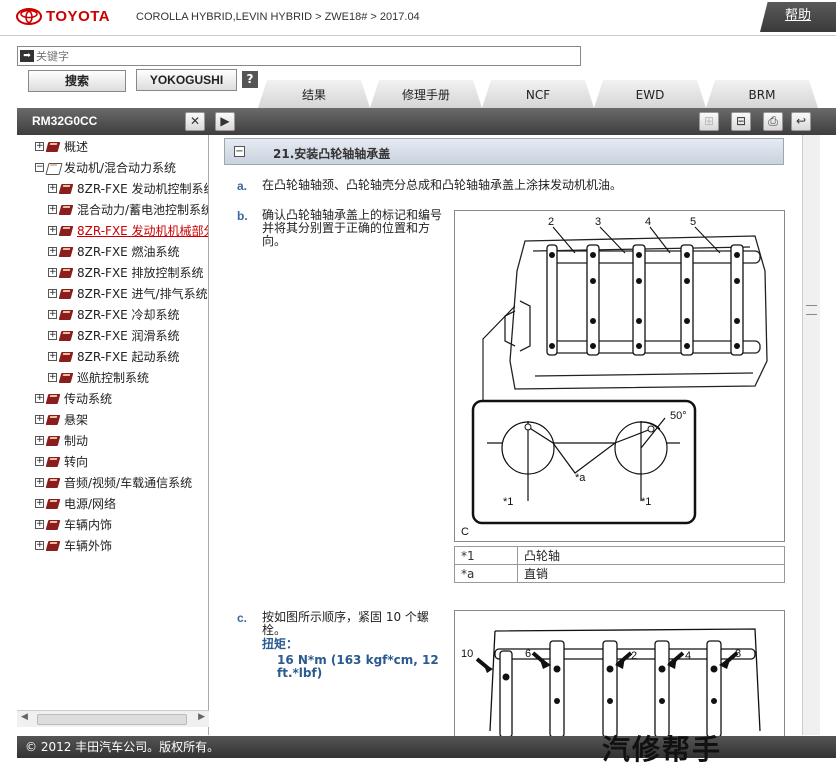 Image resolution: width=836 pixels, height=770 pixels. Describe the element at coordinates (186, 80) in the screenshot. I see `yokogushi-button: YOKOGUSHI` at that location.